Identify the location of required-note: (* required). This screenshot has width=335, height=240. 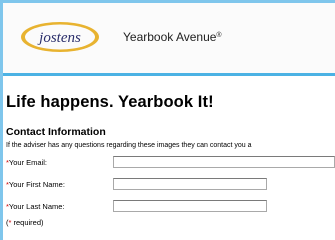
(25, 222).